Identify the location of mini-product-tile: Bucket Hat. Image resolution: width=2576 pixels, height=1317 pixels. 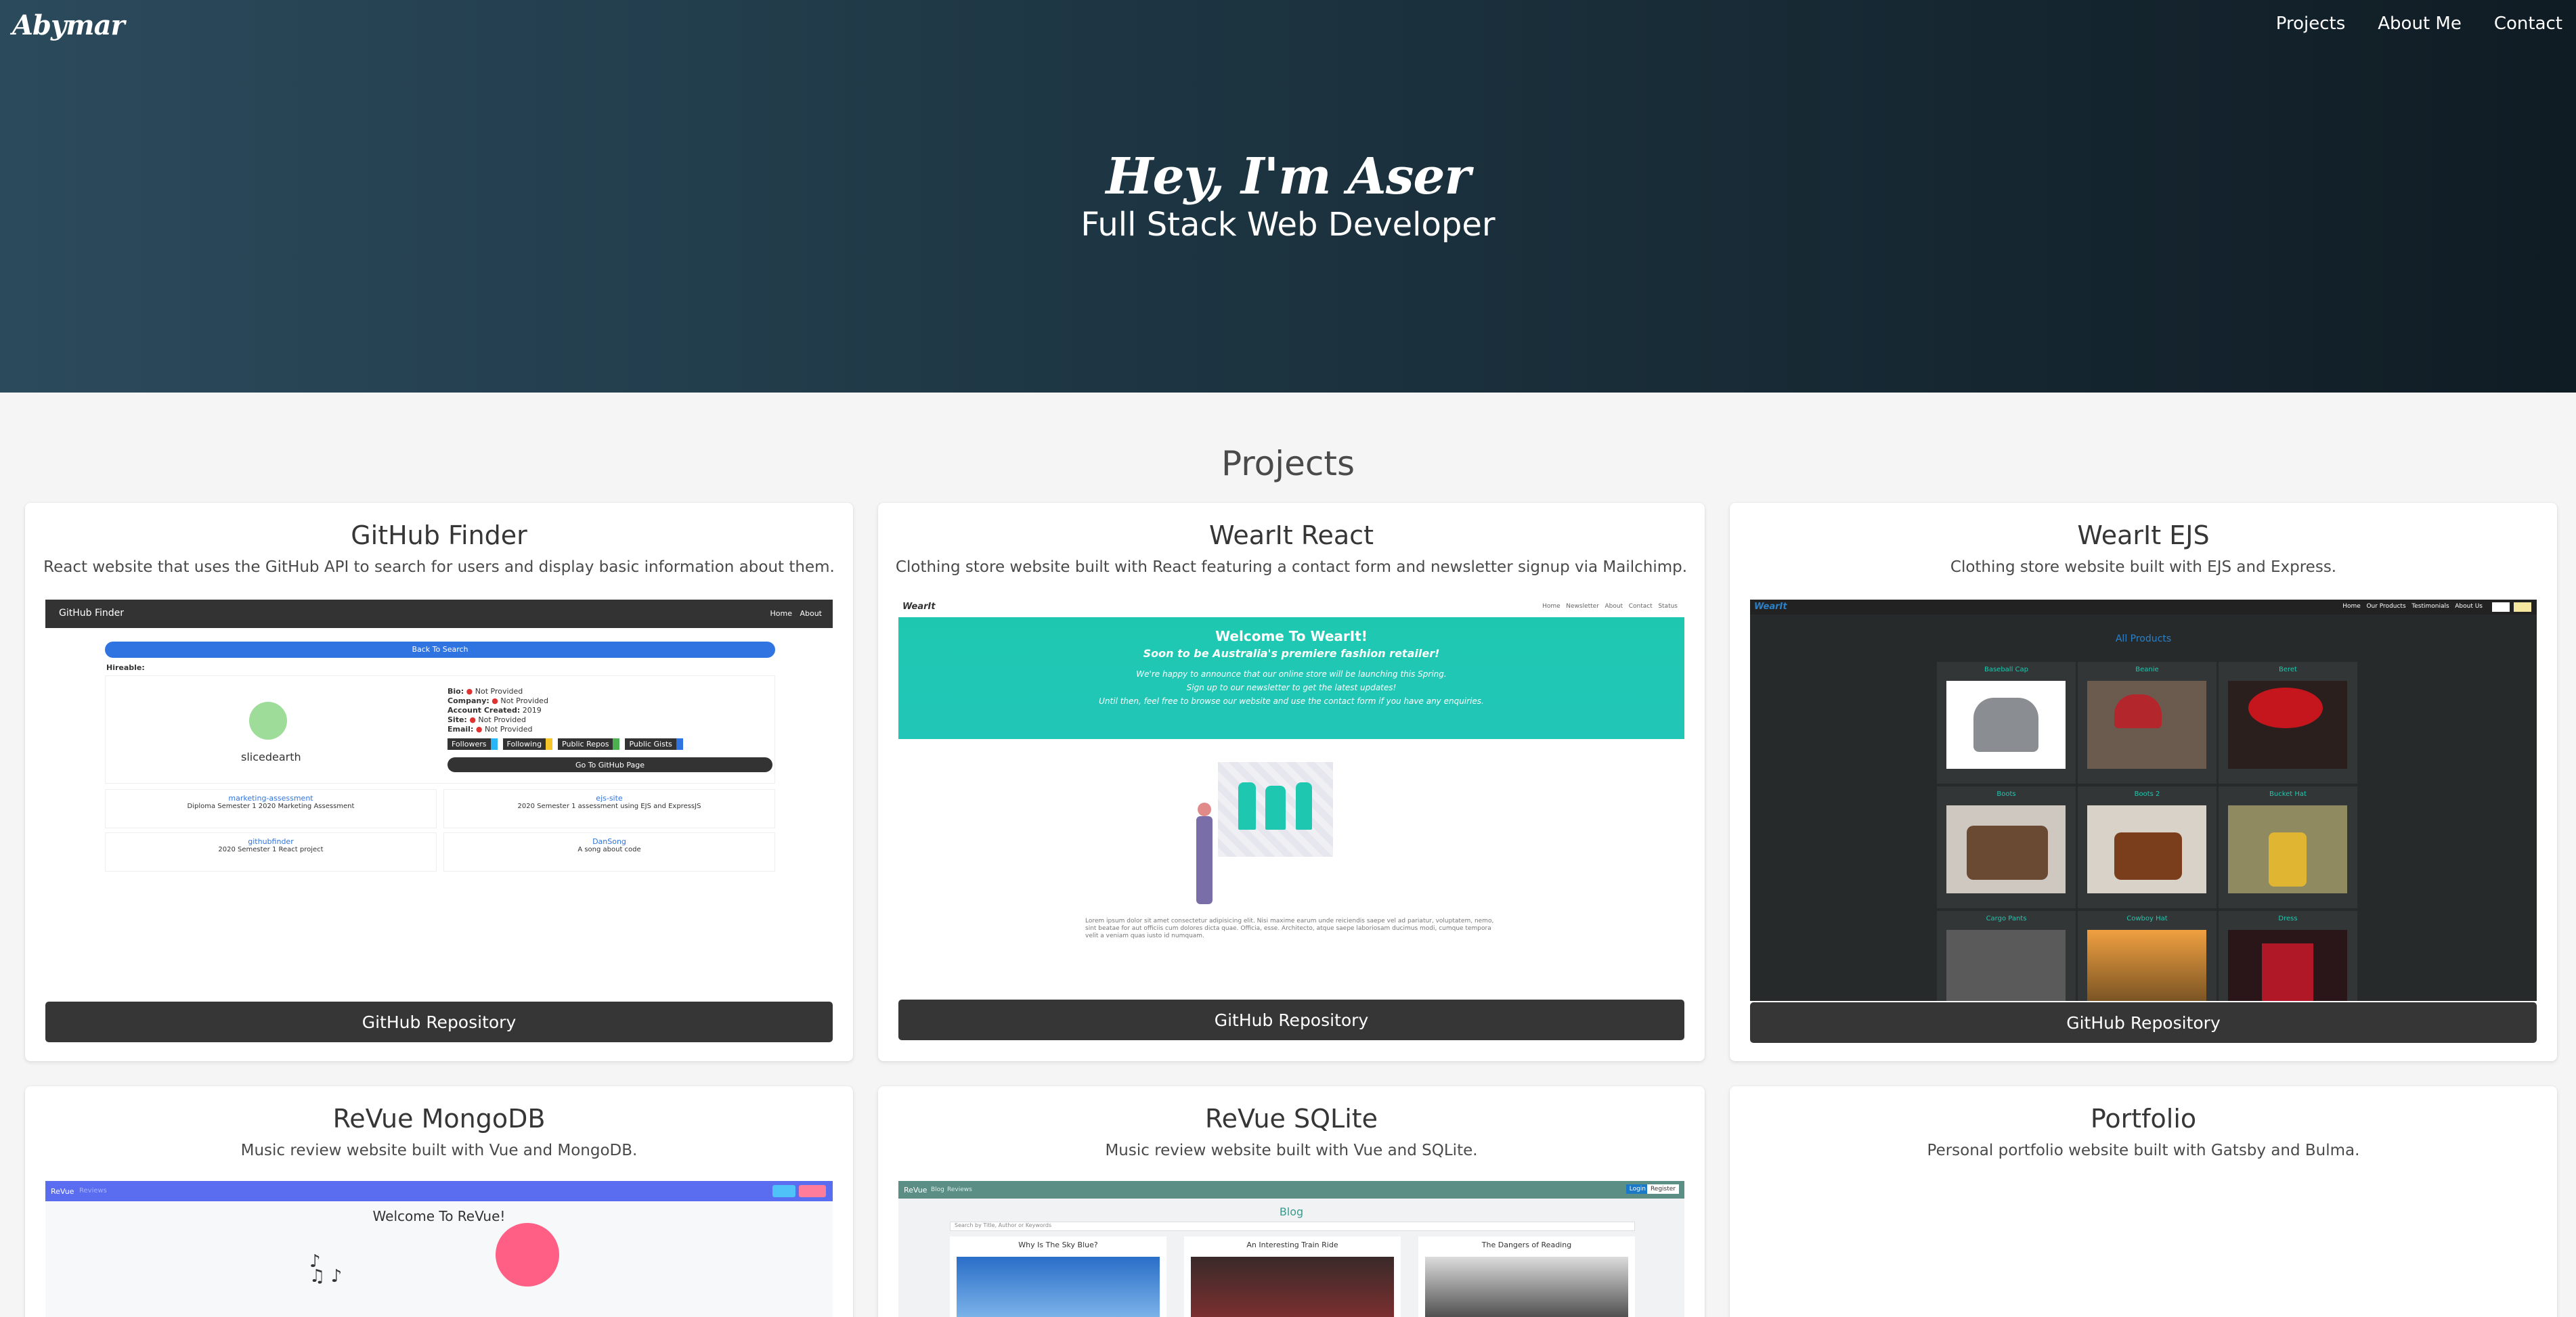
(2288, 847).